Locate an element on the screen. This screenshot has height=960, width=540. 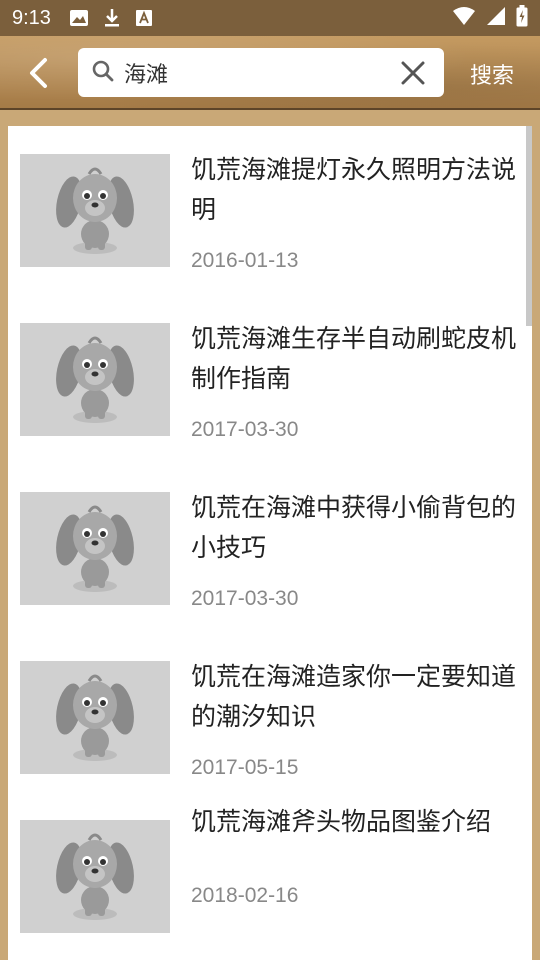
article-date: 2017-05-15 is located at coordinates (245, 767).